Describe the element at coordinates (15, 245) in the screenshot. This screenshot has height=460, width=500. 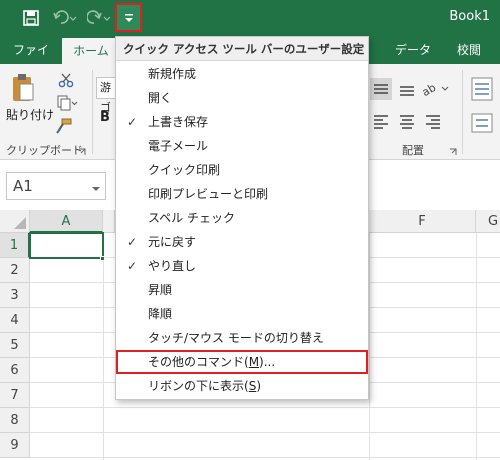
I see `row-header-1: 1` at that location.